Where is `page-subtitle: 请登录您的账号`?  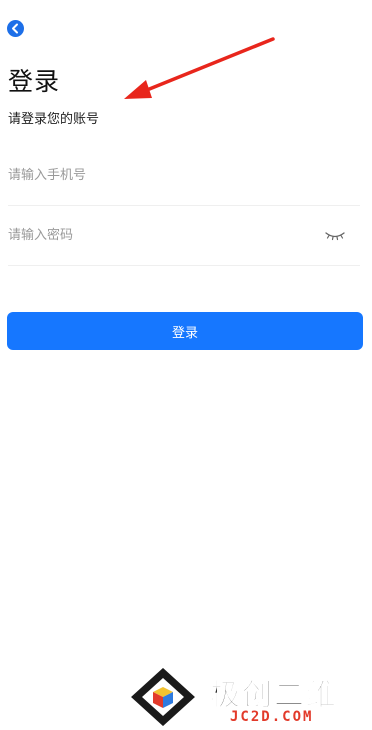 page-subtitle: 请登录您的账号 is located at coordinates (54, 119).